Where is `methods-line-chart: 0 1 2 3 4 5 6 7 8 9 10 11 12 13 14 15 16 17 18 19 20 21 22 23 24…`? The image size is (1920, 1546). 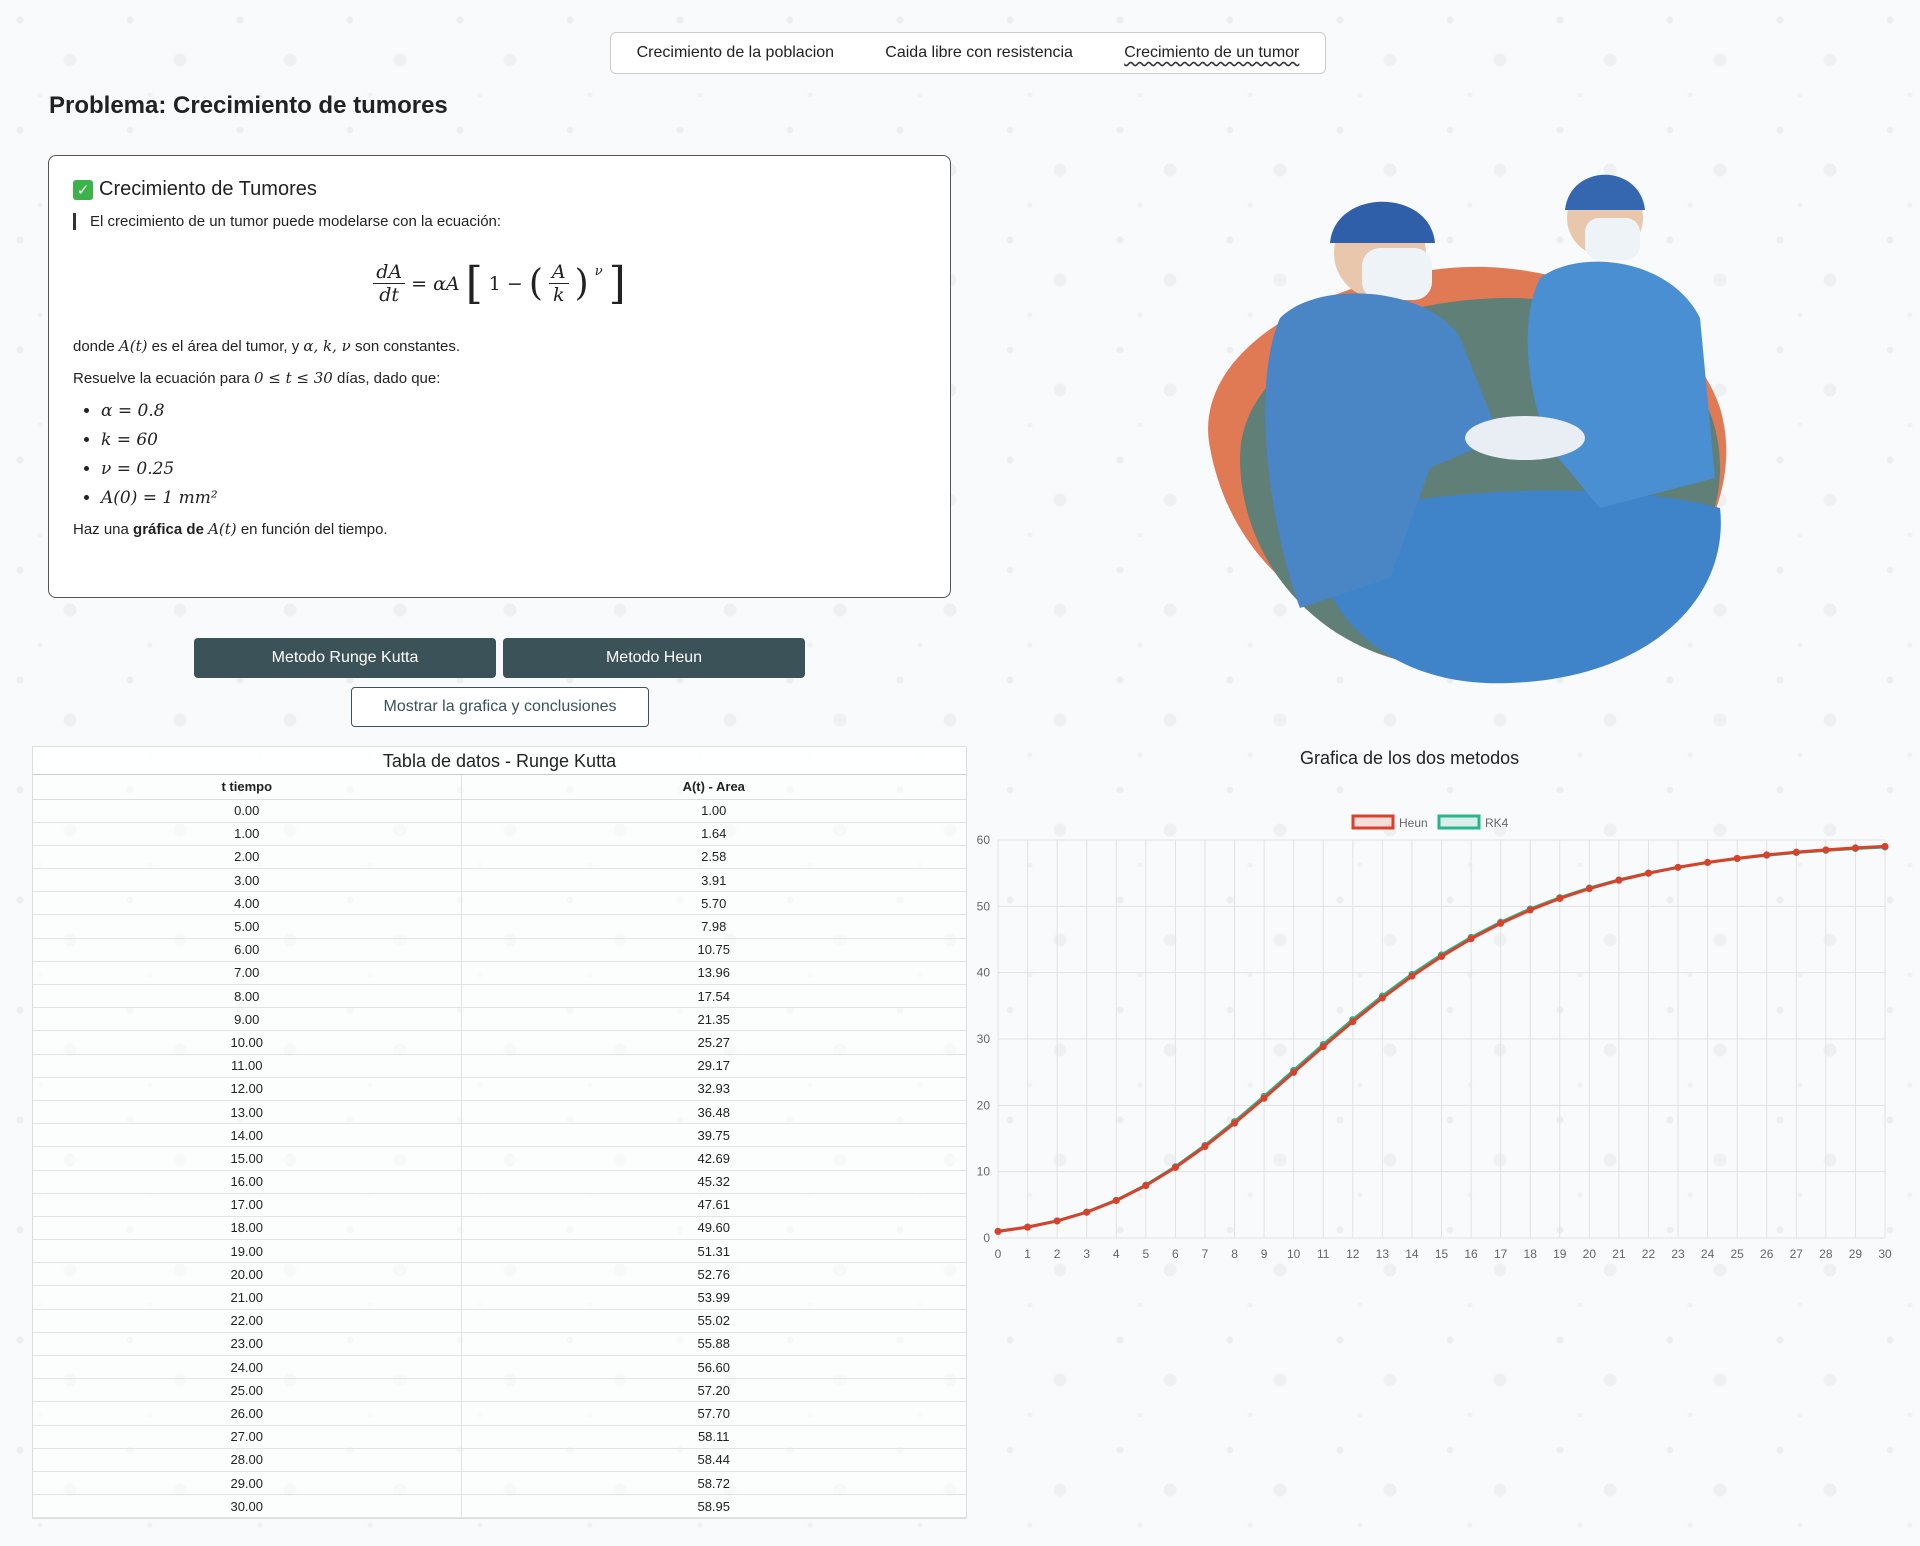
methods-line-chart: 0 1 2 3 4 5 6 7 8 9 10 11 12 13 14 15 16 17 18 19 20 21 22 23 24… is located at coordinates (1434, 1037).